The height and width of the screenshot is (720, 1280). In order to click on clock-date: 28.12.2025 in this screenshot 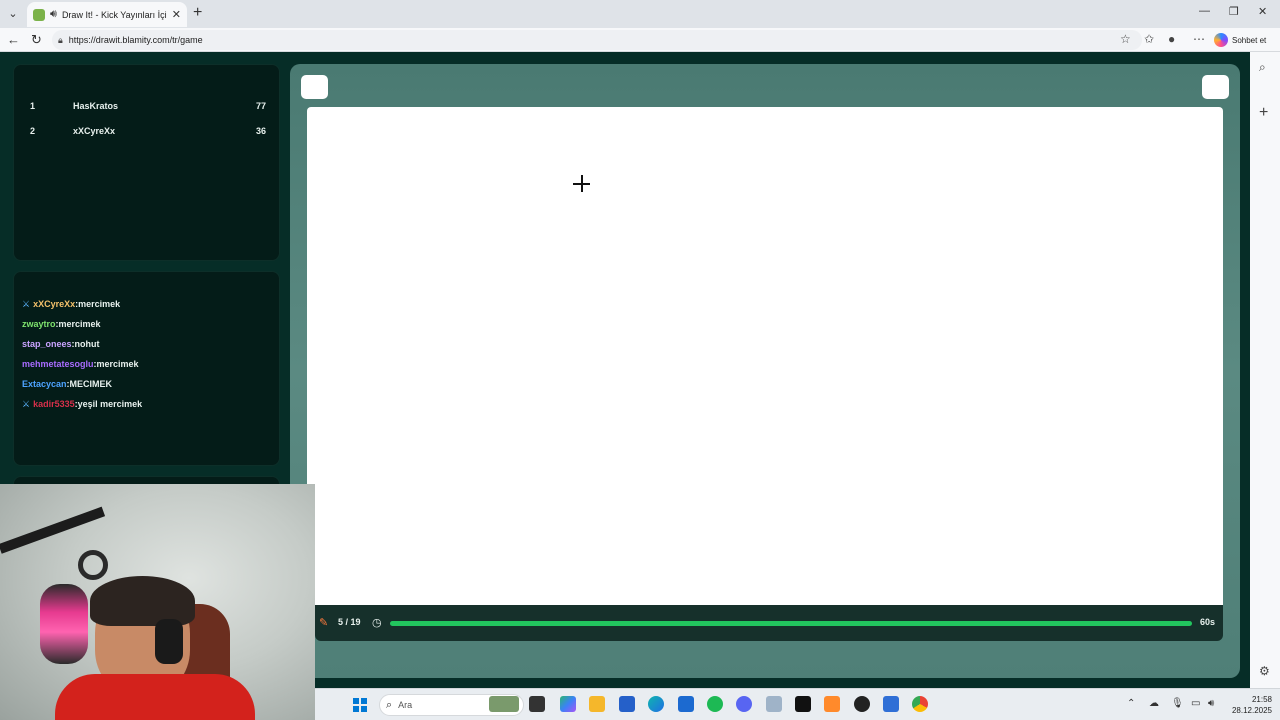, I will do `click(1251, 710)`.